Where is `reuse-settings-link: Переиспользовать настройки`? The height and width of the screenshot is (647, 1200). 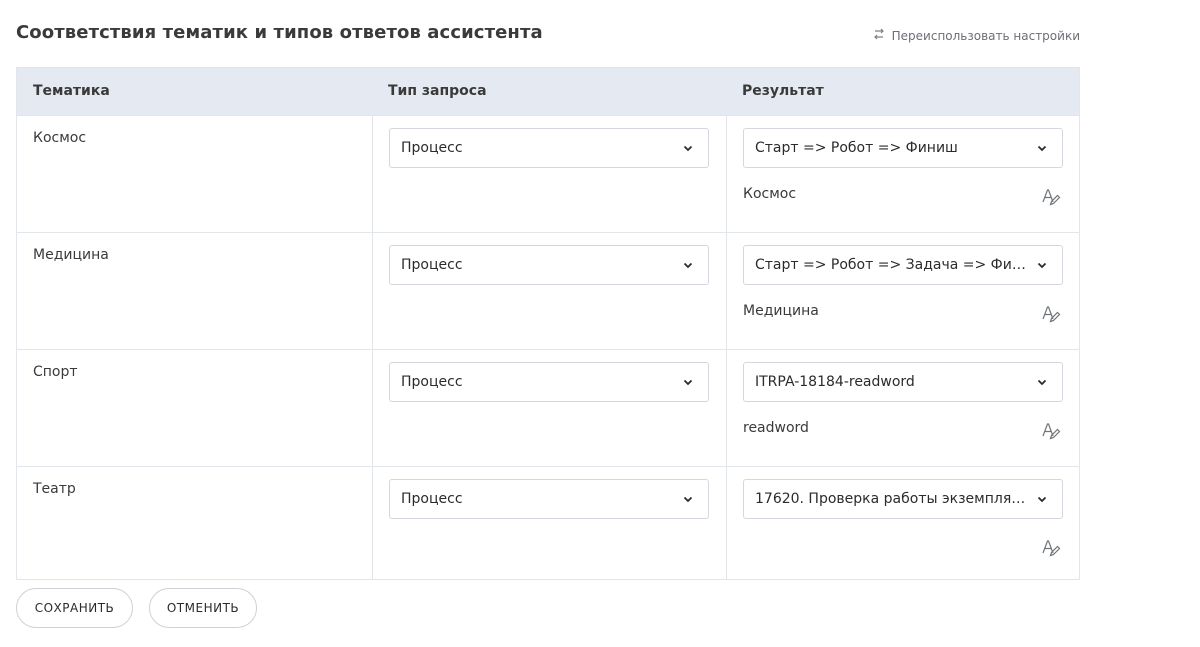 reuse-settings-link: Переиспользовать настройки is located at coordinates (976, 35).